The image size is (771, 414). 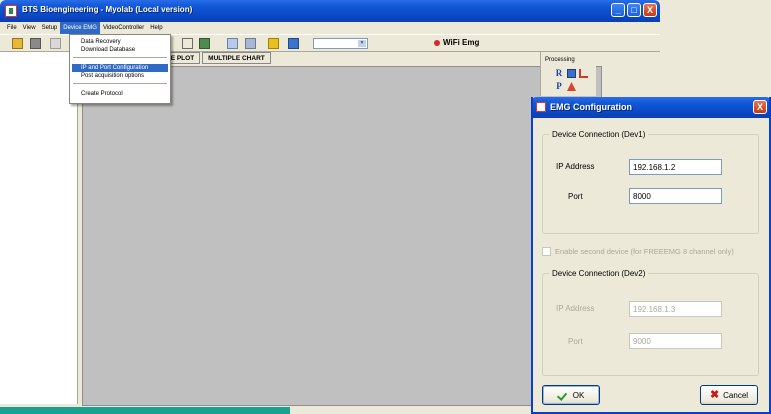 What do you see at coordinates (650, 322) in the screenshot?
I see `dev2-group: Device Connection (Dev2) IP Address Port` at bounding box center [650, 322].